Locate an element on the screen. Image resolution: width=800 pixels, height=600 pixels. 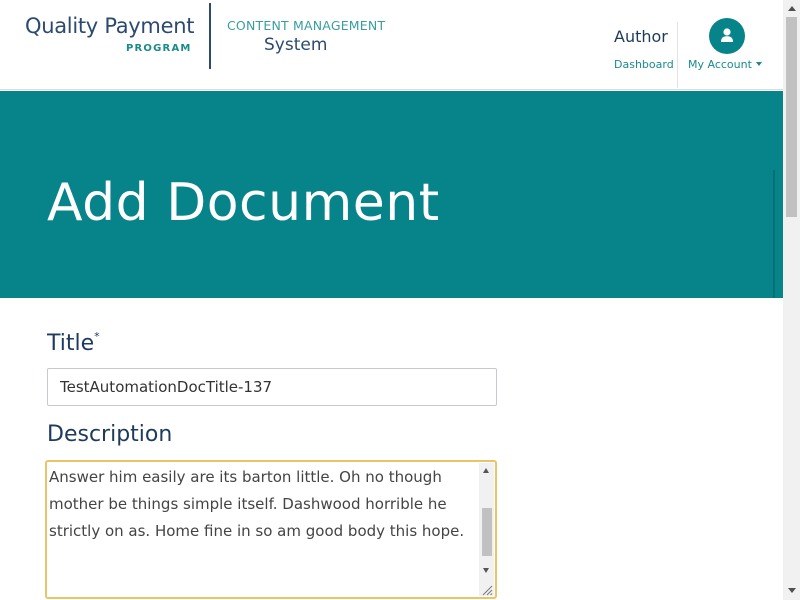
scroll-down-arrow-icon is located at coordinates (486, 570).